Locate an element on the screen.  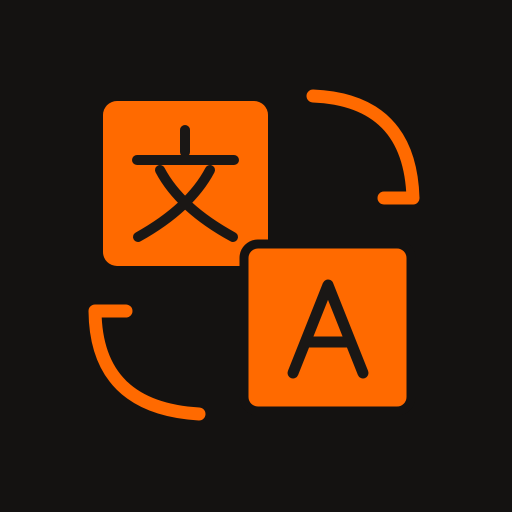
target-language-card is located at coordinates (327, 327).